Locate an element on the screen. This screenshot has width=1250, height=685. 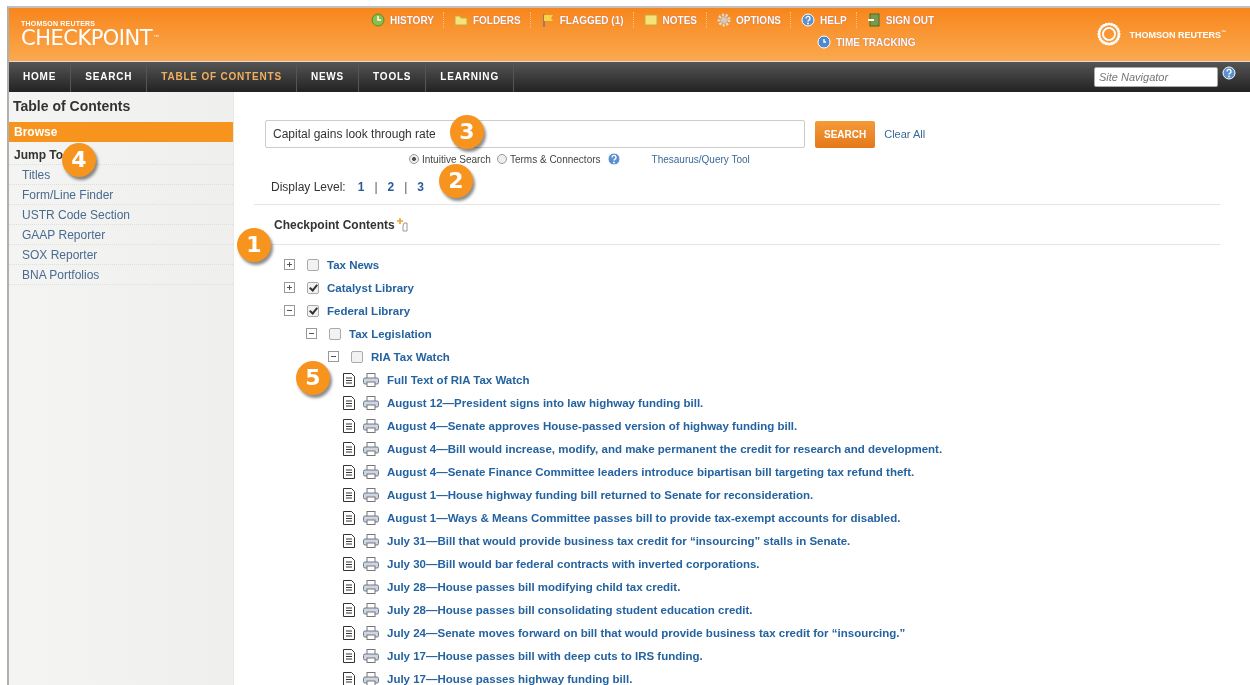
level-link: 1 is located at coordinates (361, 187).